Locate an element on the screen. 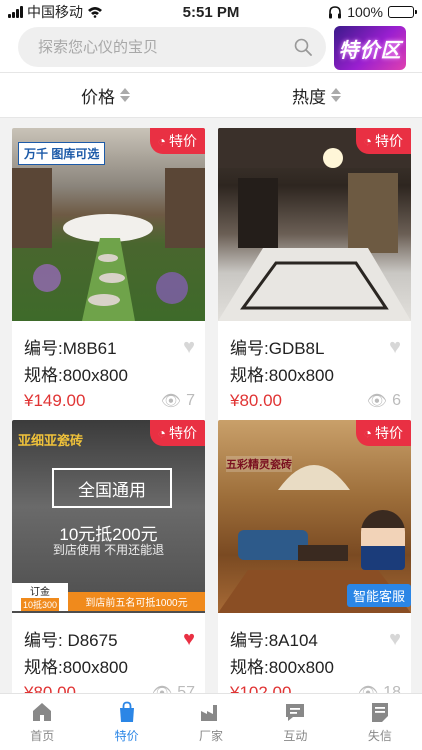 The height and width of the screenshot is (750, 422). tab-interact: 互动 is located at coordinates (295, 722).